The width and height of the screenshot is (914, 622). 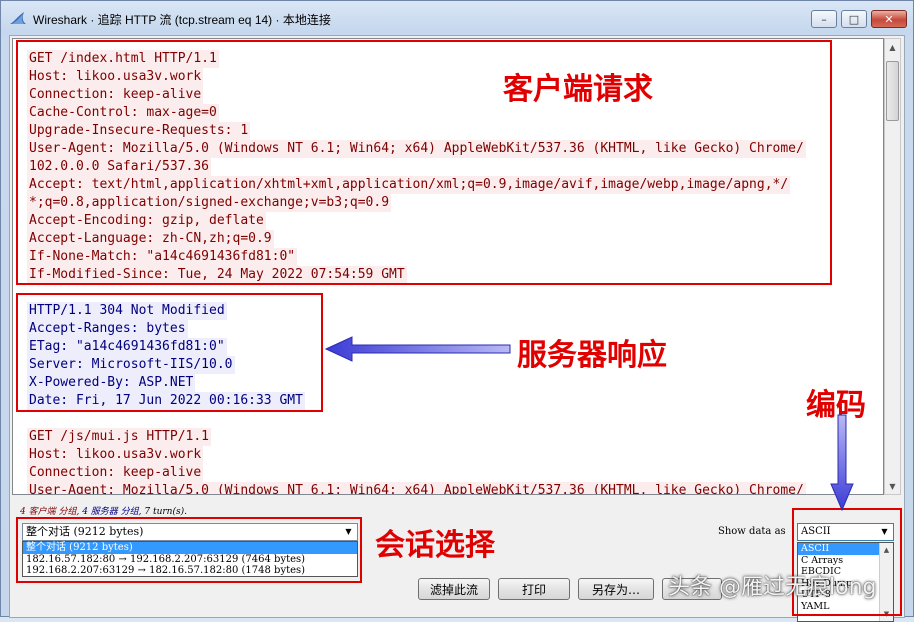 I want to click on filter-out-stream-button: 滤掉此流, so click(x=454, y=589).